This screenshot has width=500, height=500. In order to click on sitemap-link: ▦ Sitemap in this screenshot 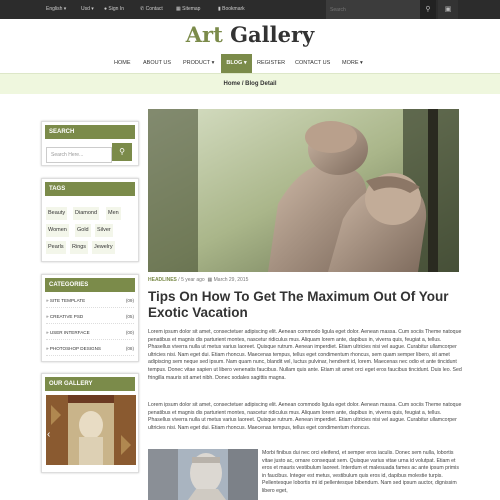, I will do `click(188, 9)`.